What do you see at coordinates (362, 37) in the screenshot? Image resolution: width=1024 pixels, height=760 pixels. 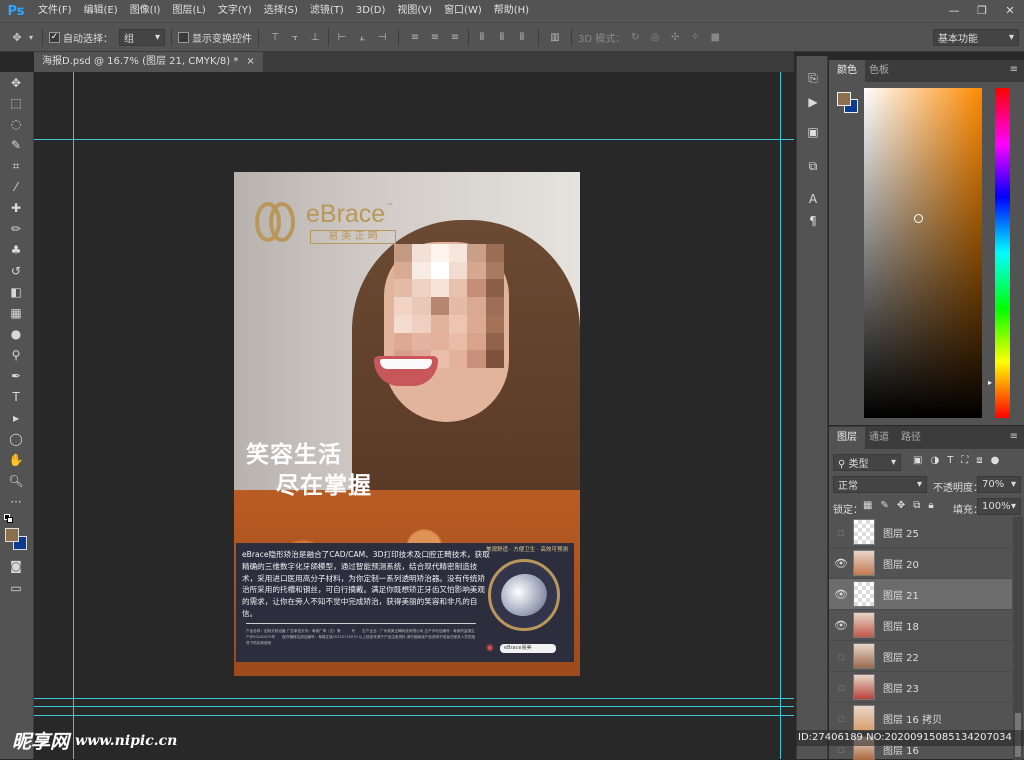 I see `align-hcenter-icon: ⫠` at bounding box center [362, 37].